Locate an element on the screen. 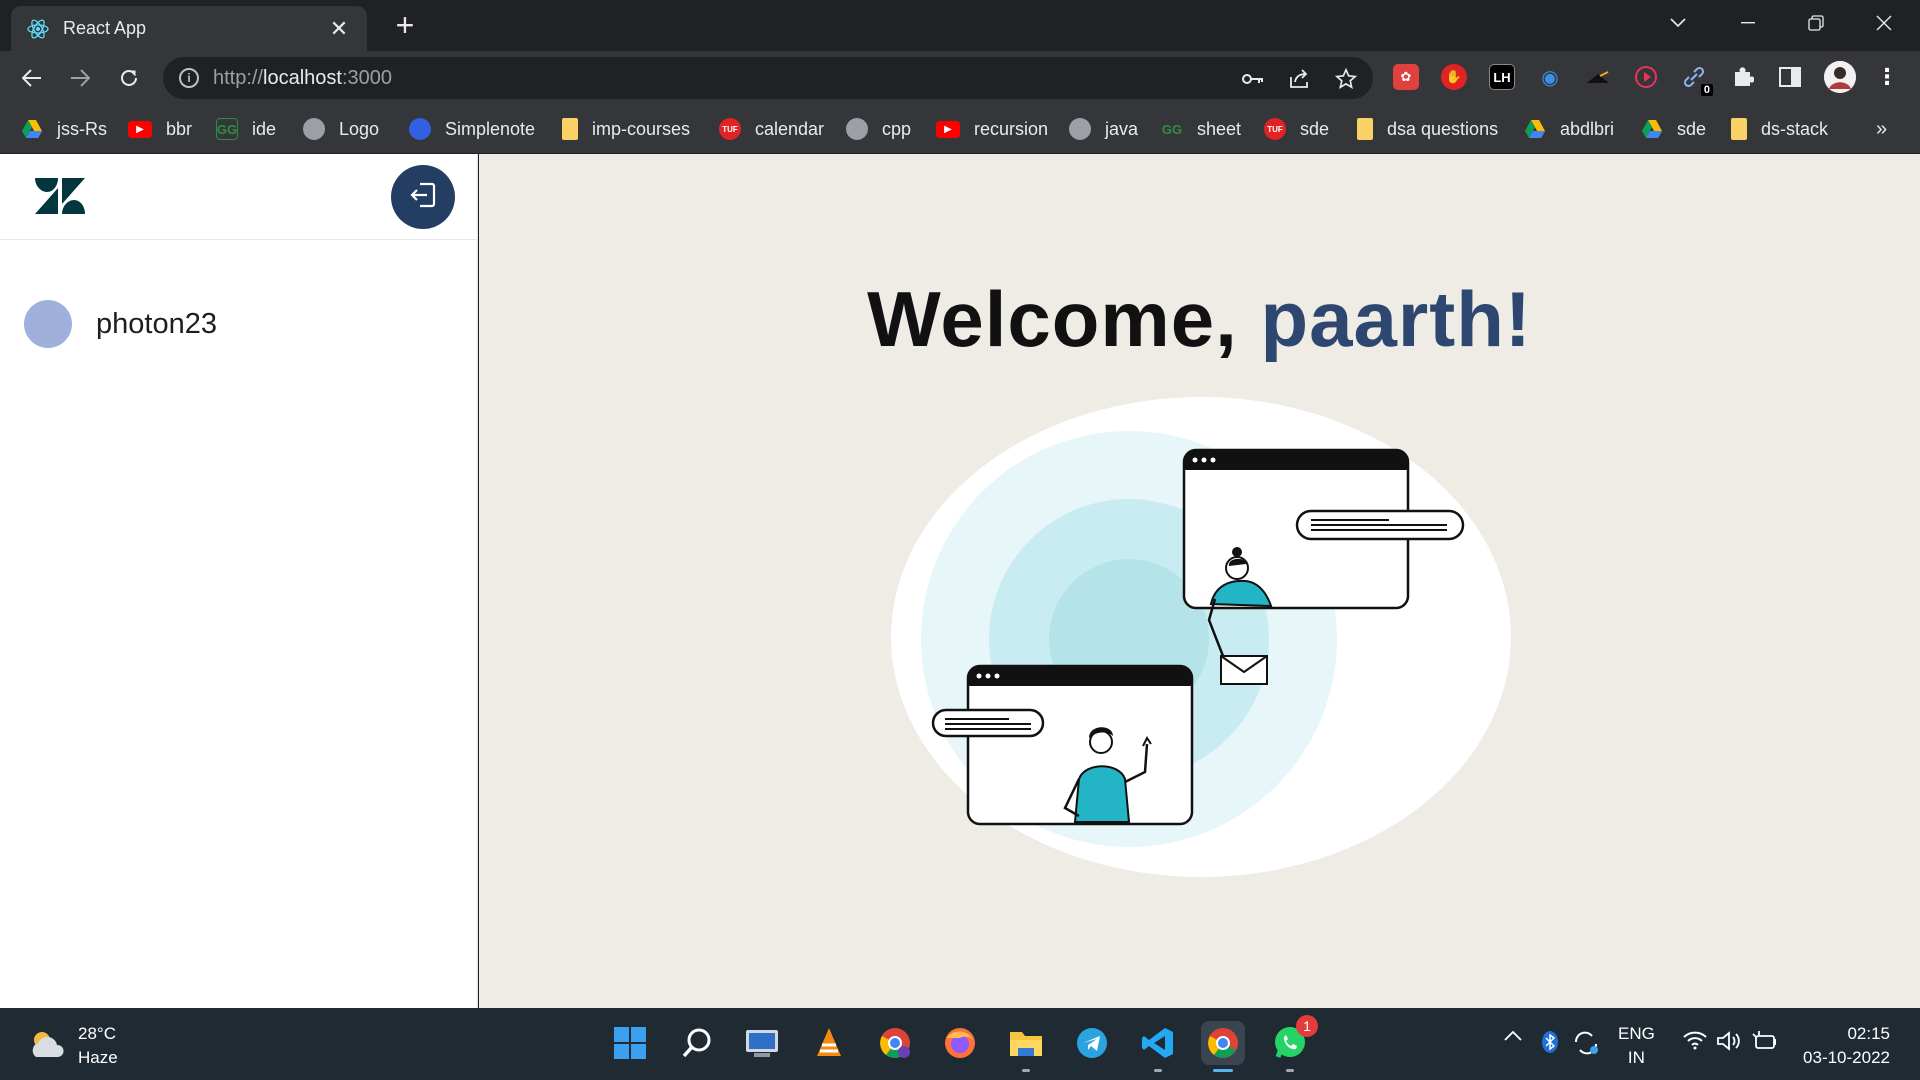 The width and height of the screenshot is (1920, 1080). ext-hand-icon: ✋ is located at coordinates (1454, 77).